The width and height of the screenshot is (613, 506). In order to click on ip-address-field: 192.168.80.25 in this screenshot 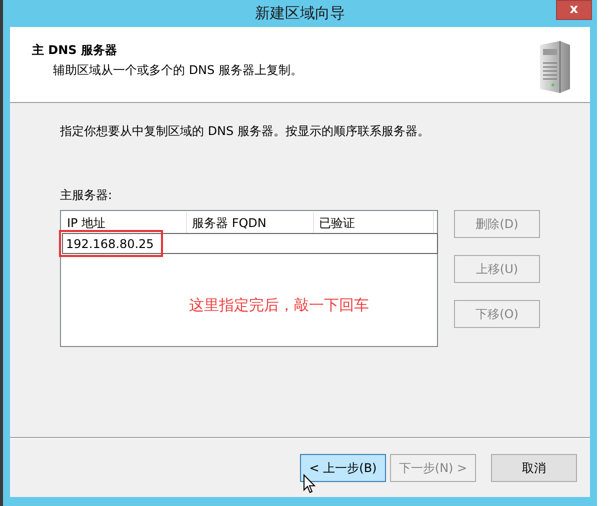, I will do `click(250, 243)`.